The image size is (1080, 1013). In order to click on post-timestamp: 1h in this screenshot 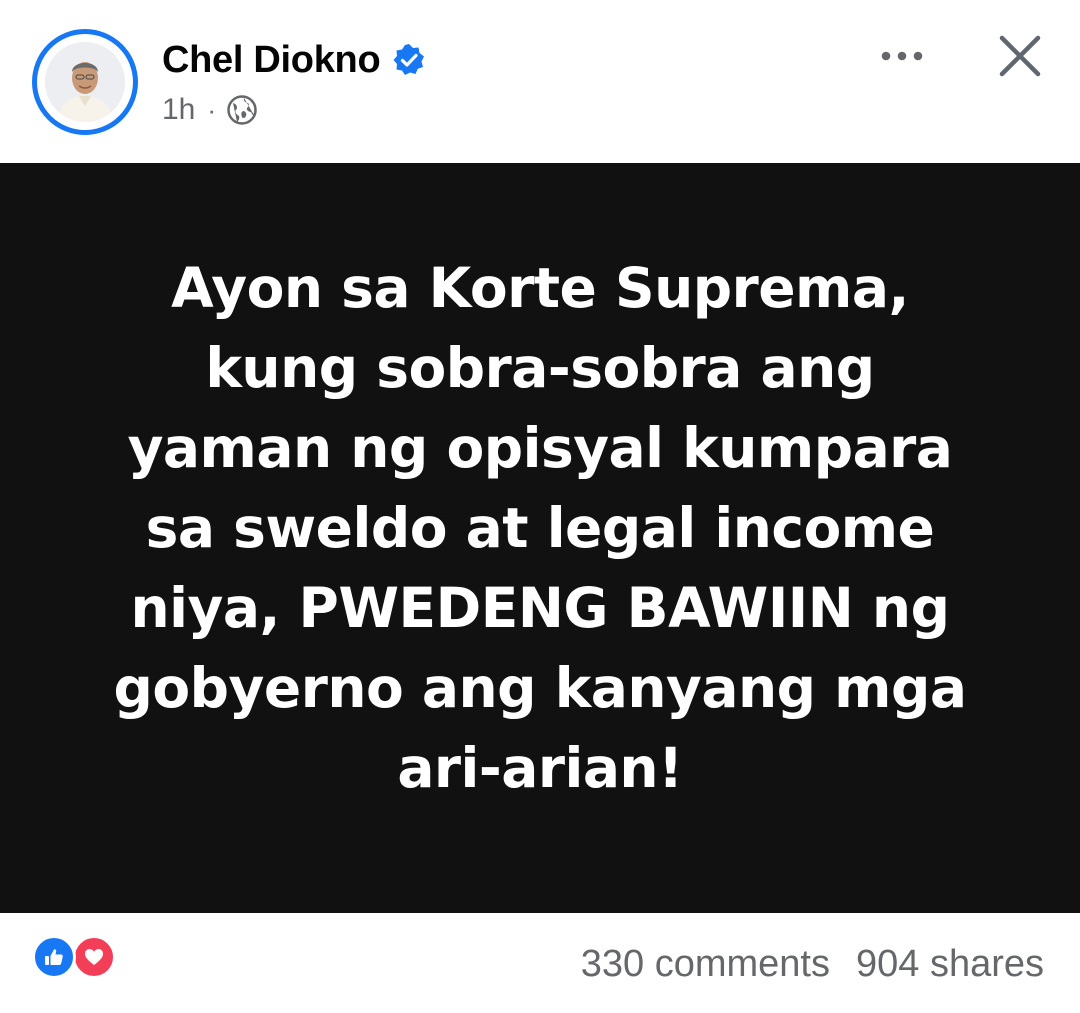, I will do `click(178, 110)`.